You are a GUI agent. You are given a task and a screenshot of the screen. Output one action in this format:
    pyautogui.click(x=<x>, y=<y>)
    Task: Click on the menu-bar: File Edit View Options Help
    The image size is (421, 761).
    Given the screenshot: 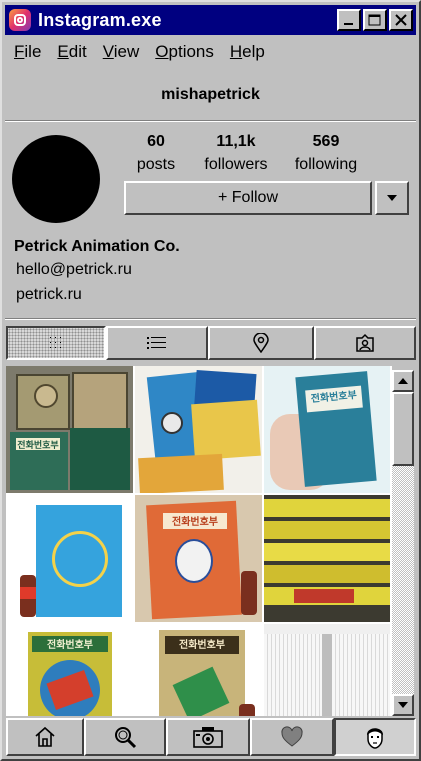 What is the action you would take?
    pyautogui.click(x=147, y=52)
    